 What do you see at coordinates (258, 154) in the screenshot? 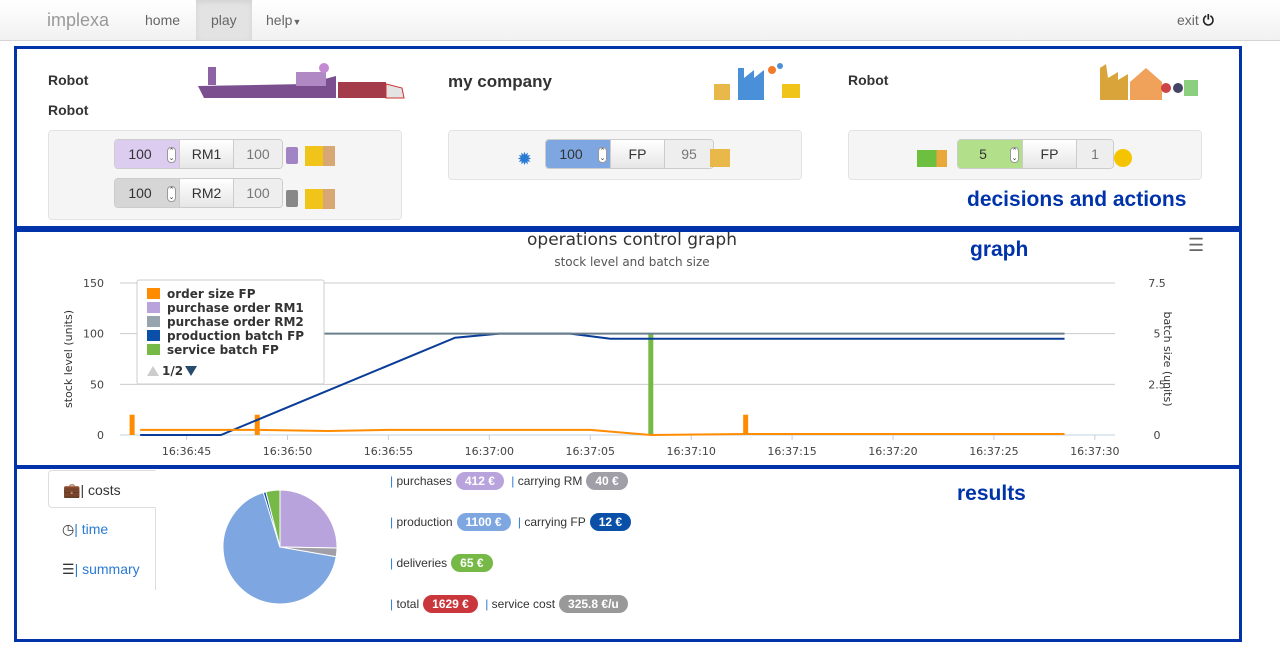
I see `rm1-stock: 100` at bounding box center [258, 154].